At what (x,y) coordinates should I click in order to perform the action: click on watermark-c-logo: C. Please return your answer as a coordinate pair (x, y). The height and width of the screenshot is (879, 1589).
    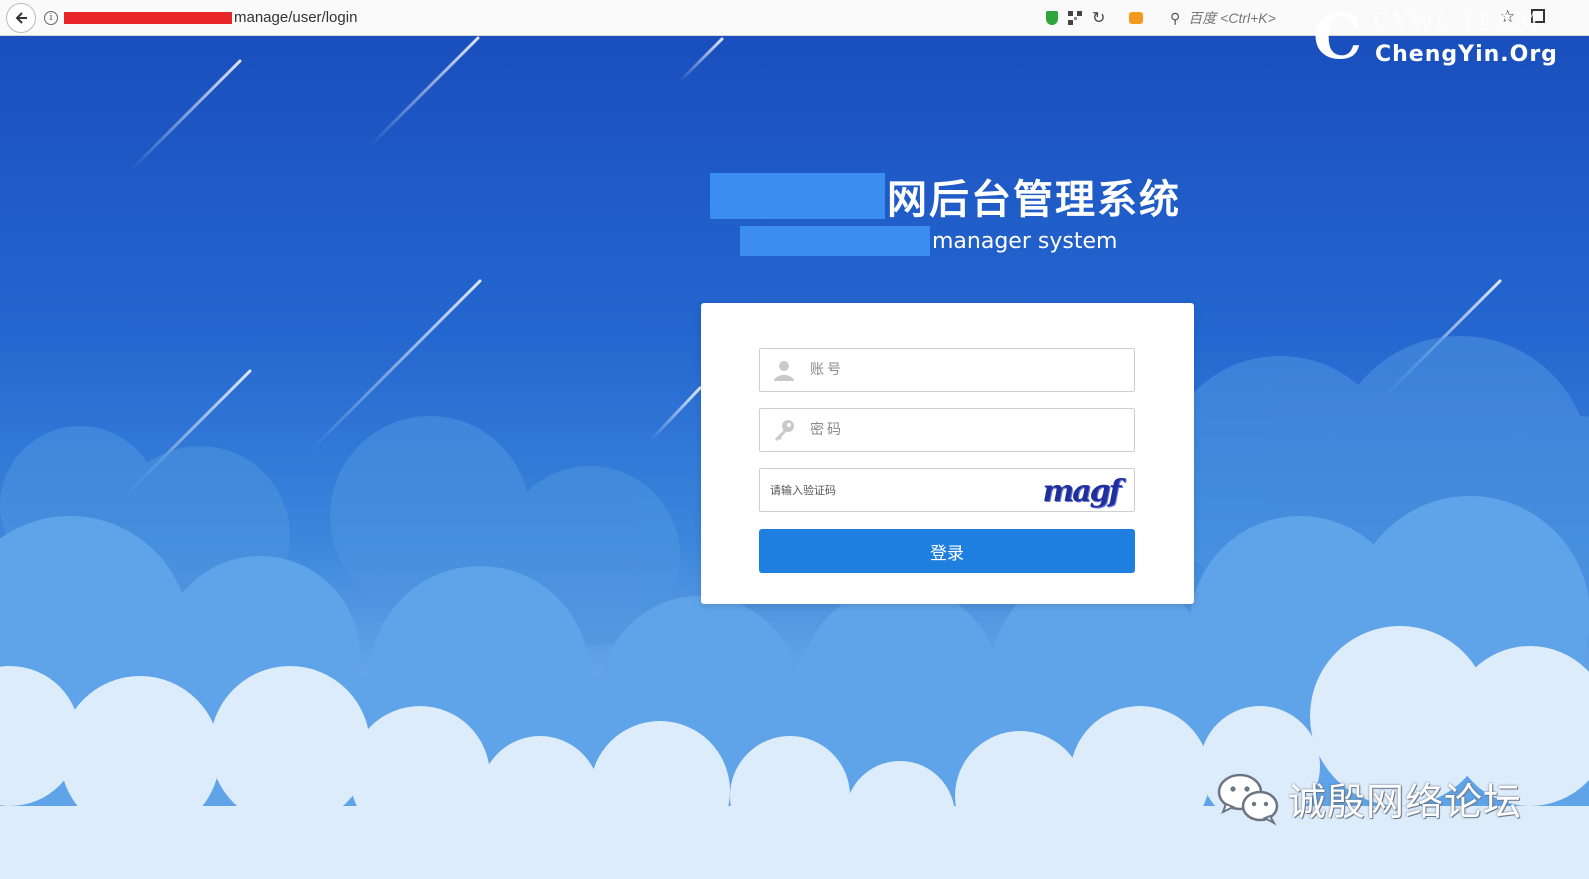
    Looking at the image, I should click on (1338, 36).